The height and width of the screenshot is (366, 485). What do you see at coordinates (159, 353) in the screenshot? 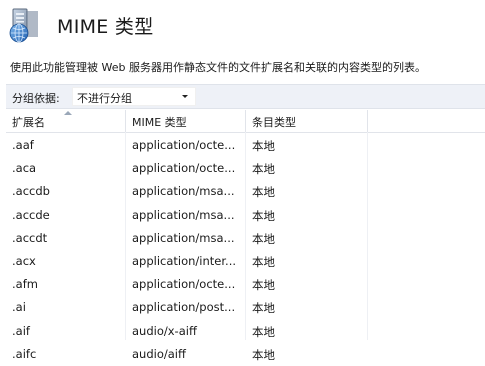
I see `cell-mime-type: audio/aiff` at bounding box center [159, 353].